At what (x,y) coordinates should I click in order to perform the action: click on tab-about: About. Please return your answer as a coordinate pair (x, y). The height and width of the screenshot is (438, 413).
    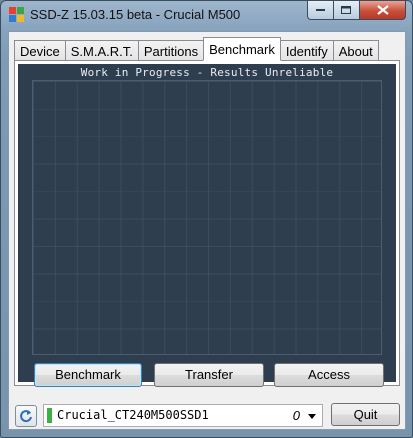
    Looking at the image, I should click on (355, 50).